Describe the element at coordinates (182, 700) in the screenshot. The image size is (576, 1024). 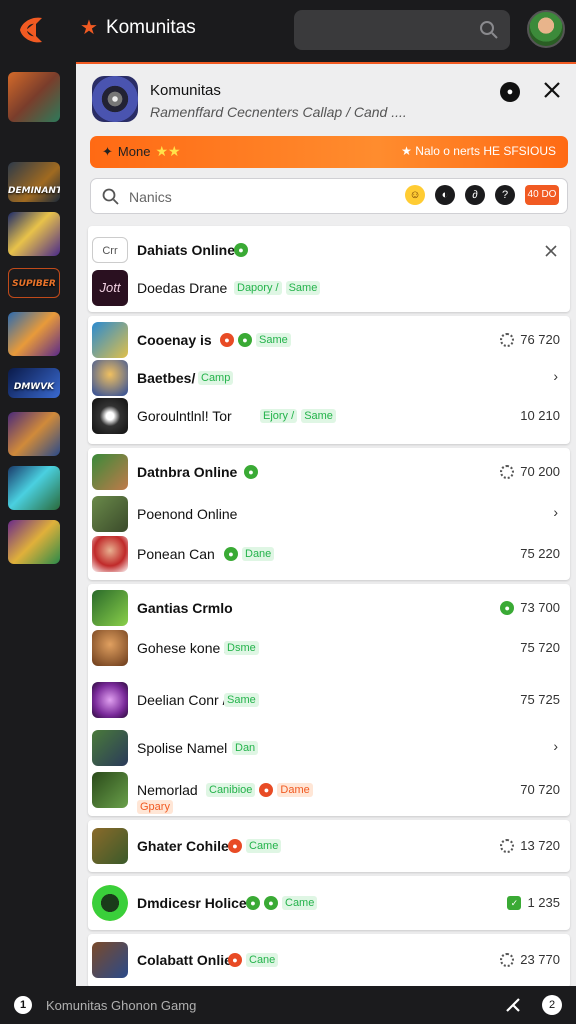
I see `item-name: Deelian Conr /` at that location.